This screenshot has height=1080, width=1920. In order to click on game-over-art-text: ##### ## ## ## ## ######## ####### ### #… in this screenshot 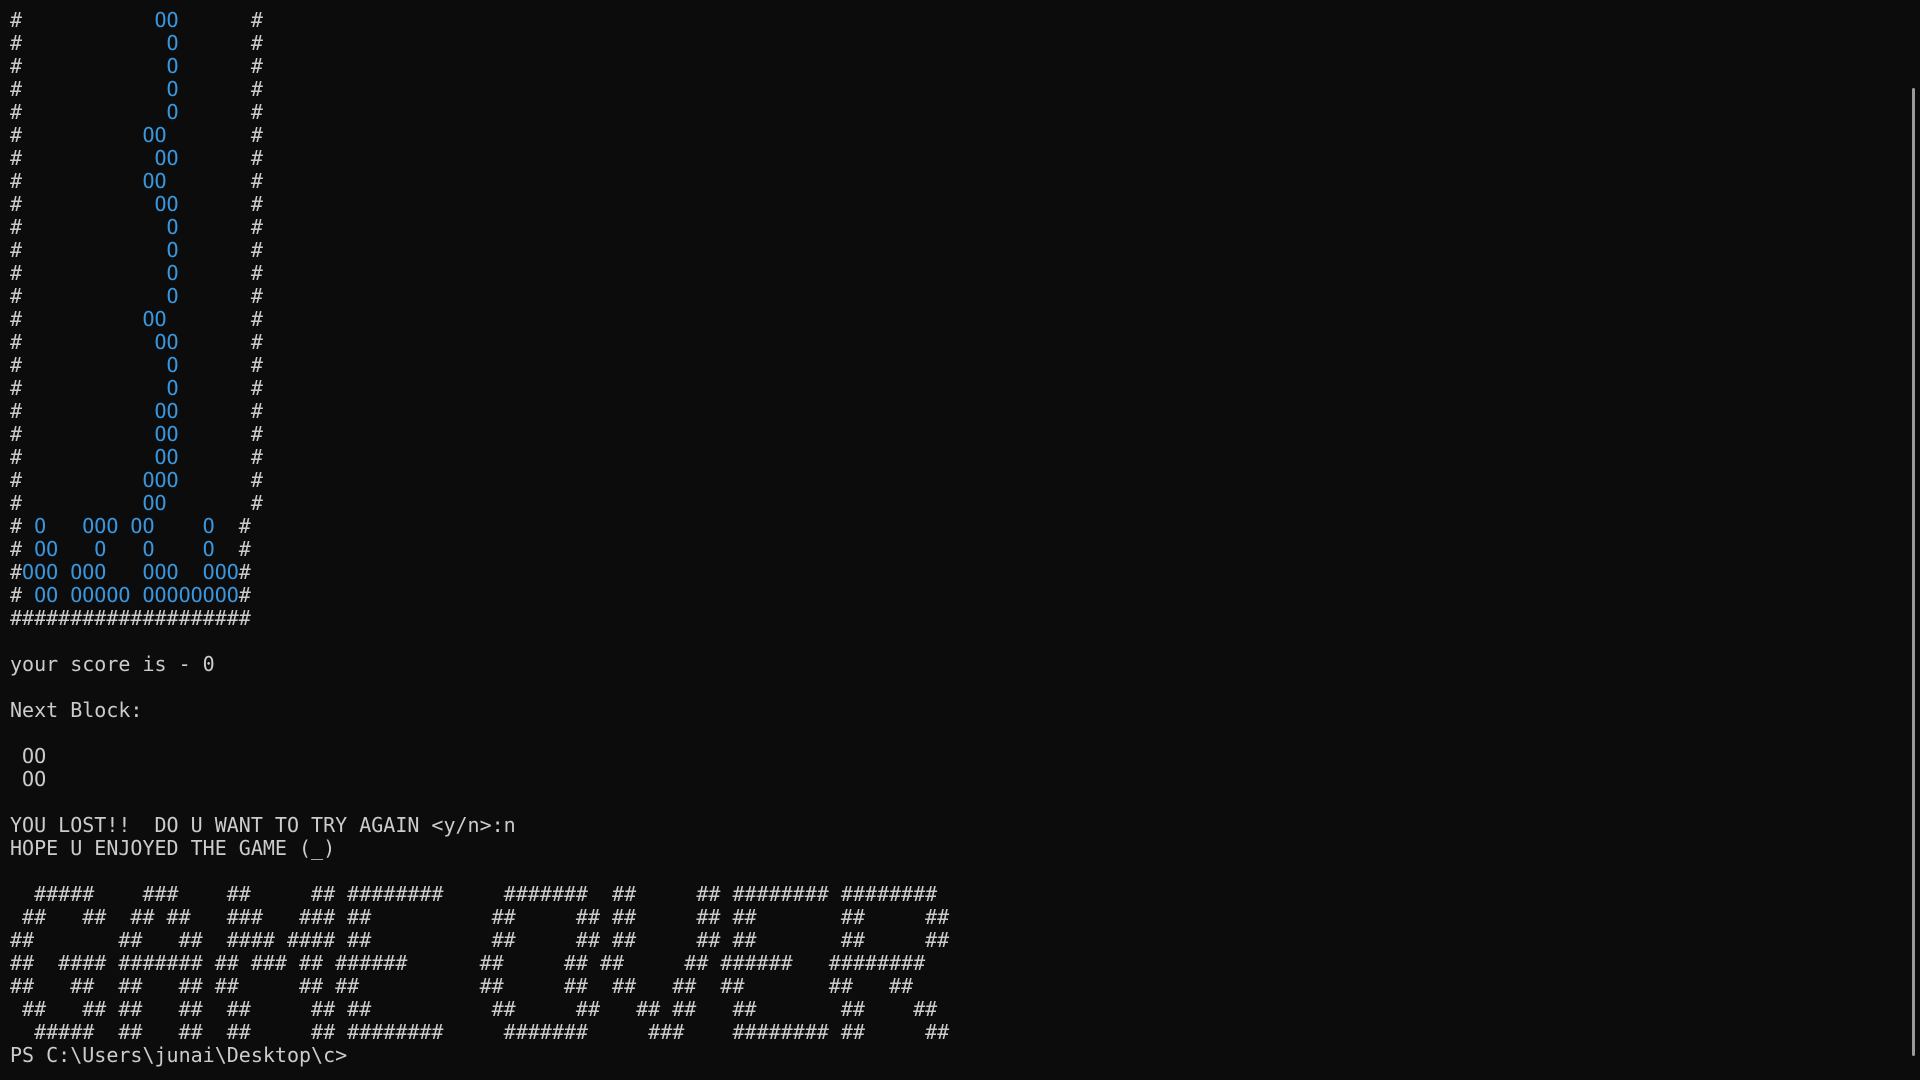, I will do `click(480, 1032)`.